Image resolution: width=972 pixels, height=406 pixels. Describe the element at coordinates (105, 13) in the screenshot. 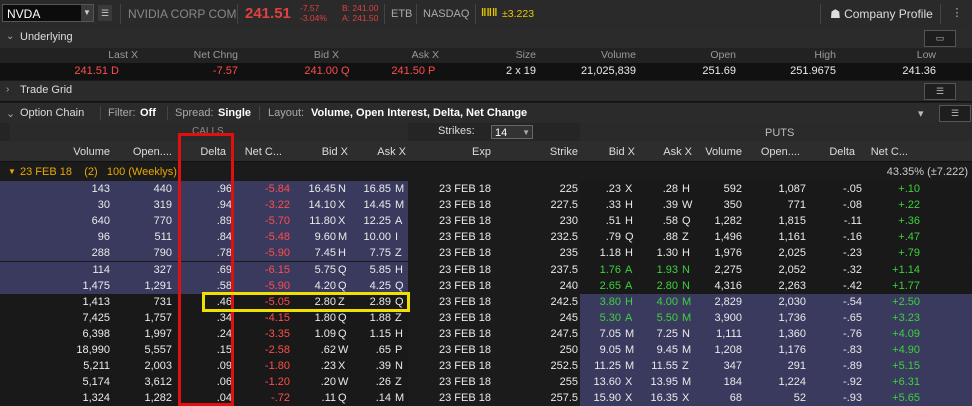

I see `symbol-menu-icon: ☰` at that location.